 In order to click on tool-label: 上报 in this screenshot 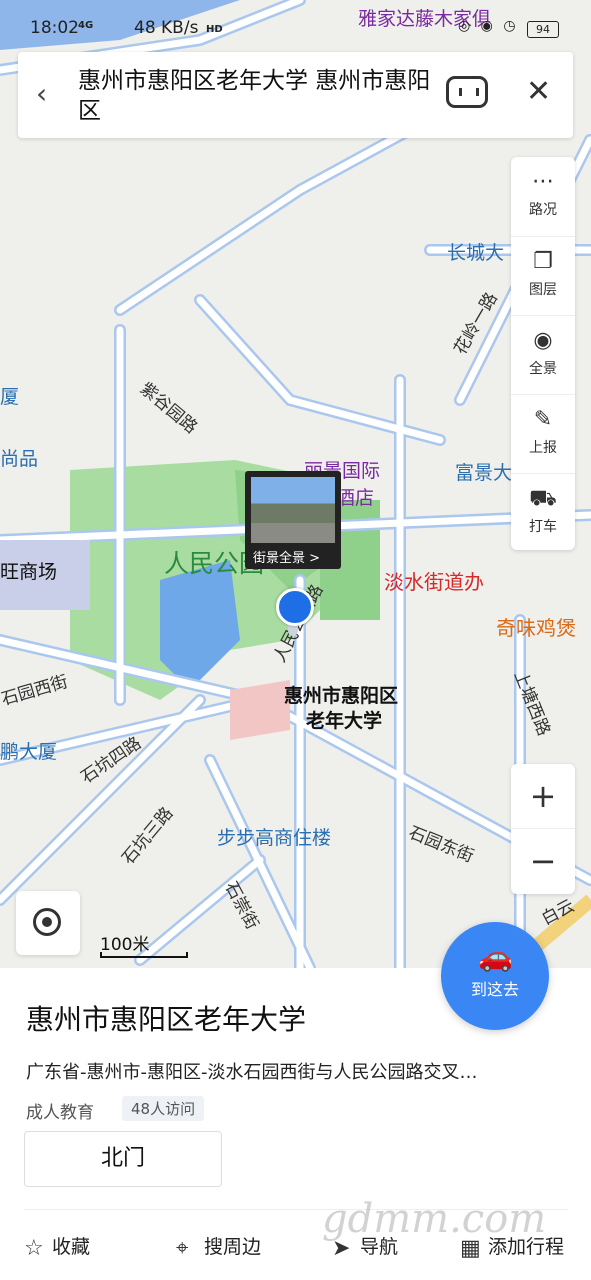, I will do `click(543, 448)`.